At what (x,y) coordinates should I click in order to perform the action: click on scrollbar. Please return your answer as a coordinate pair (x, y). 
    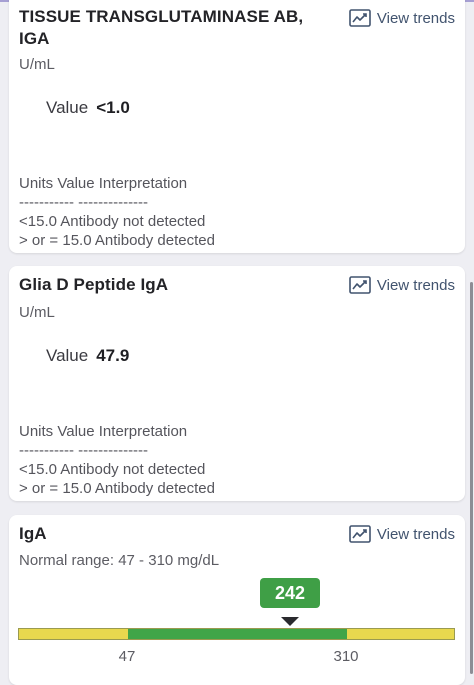
    Looking at the image, I should click on (471, 478).